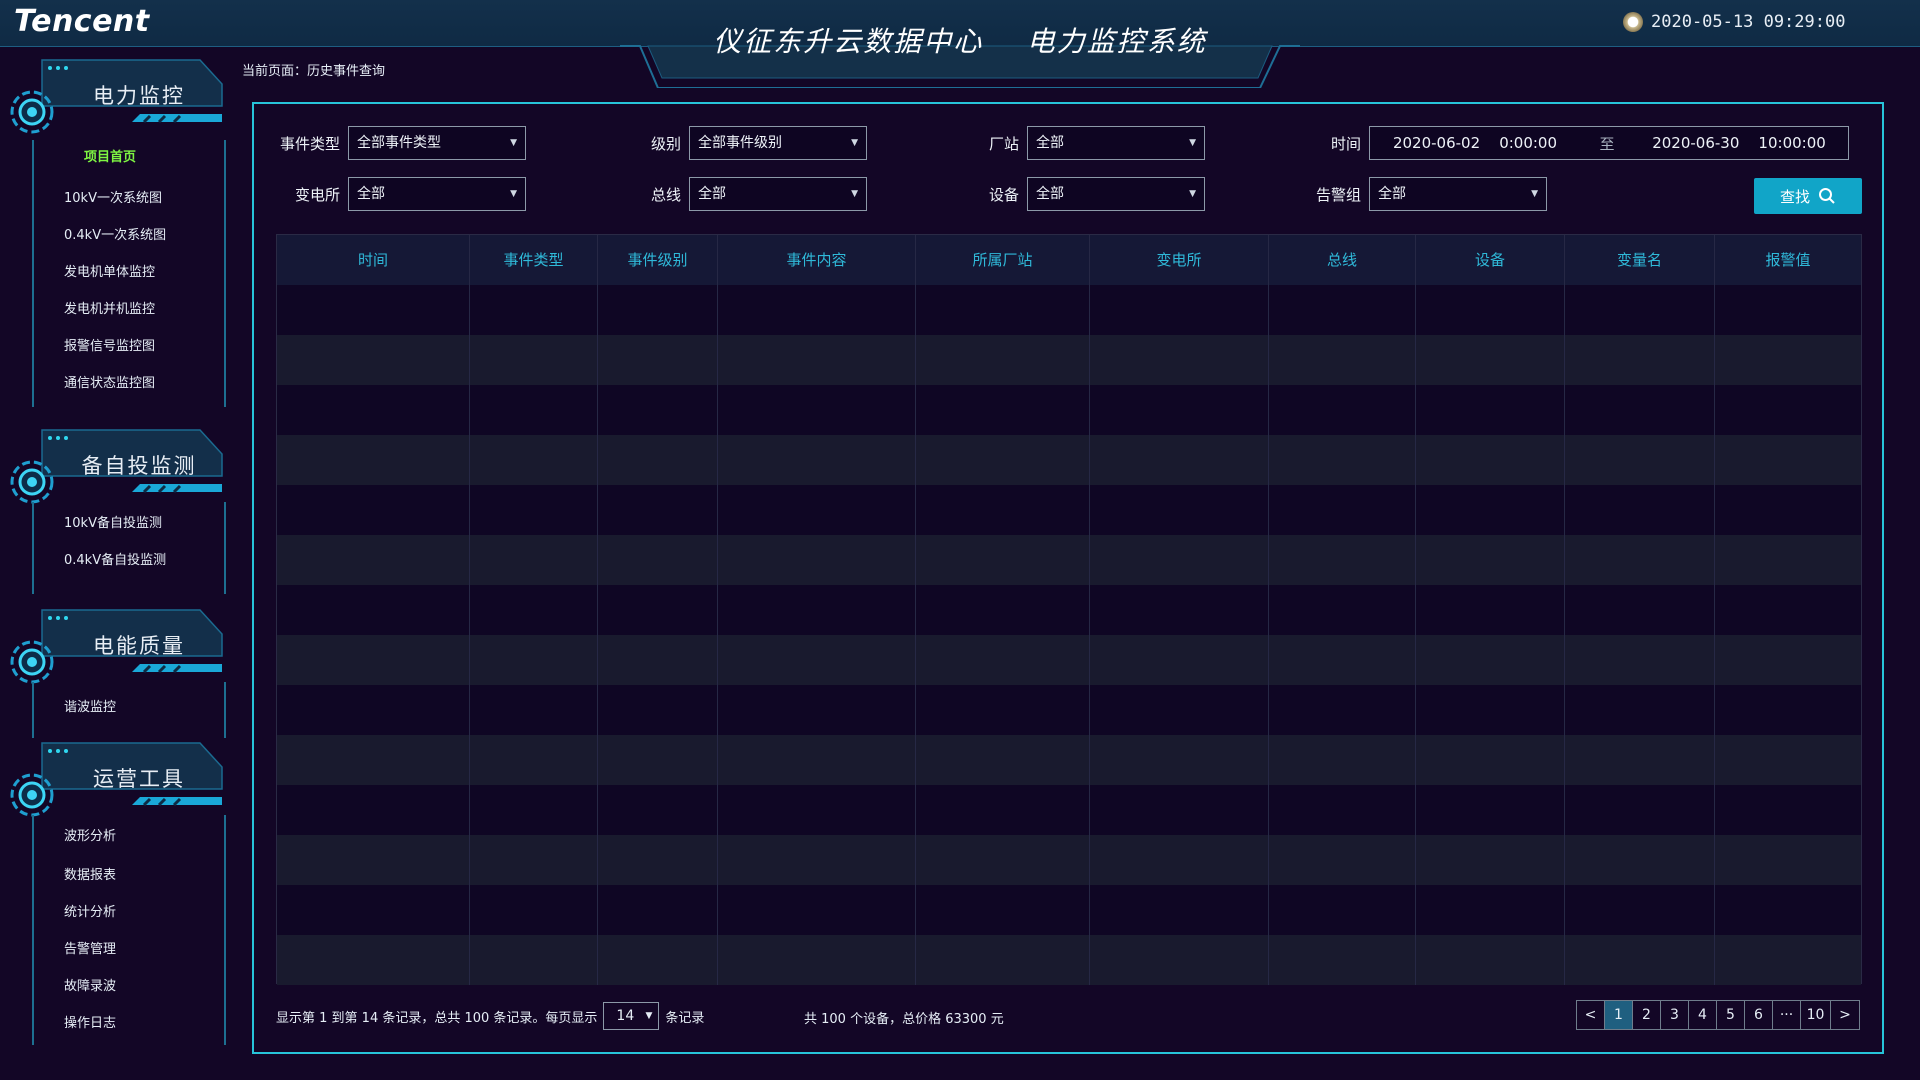  What do you see at coordinates (1731, 1015) in the screenshot?
I see `page-button: 5` at bounding box center [1731, 1015].